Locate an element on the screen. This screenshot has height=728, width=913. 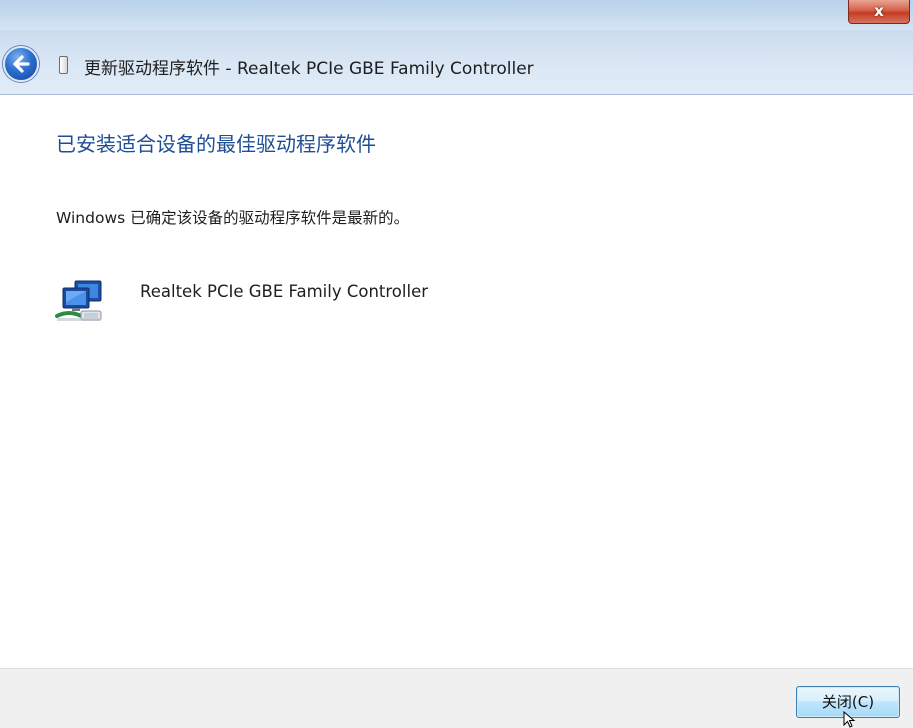
close-icon: x is located at coordinates (879, 11).